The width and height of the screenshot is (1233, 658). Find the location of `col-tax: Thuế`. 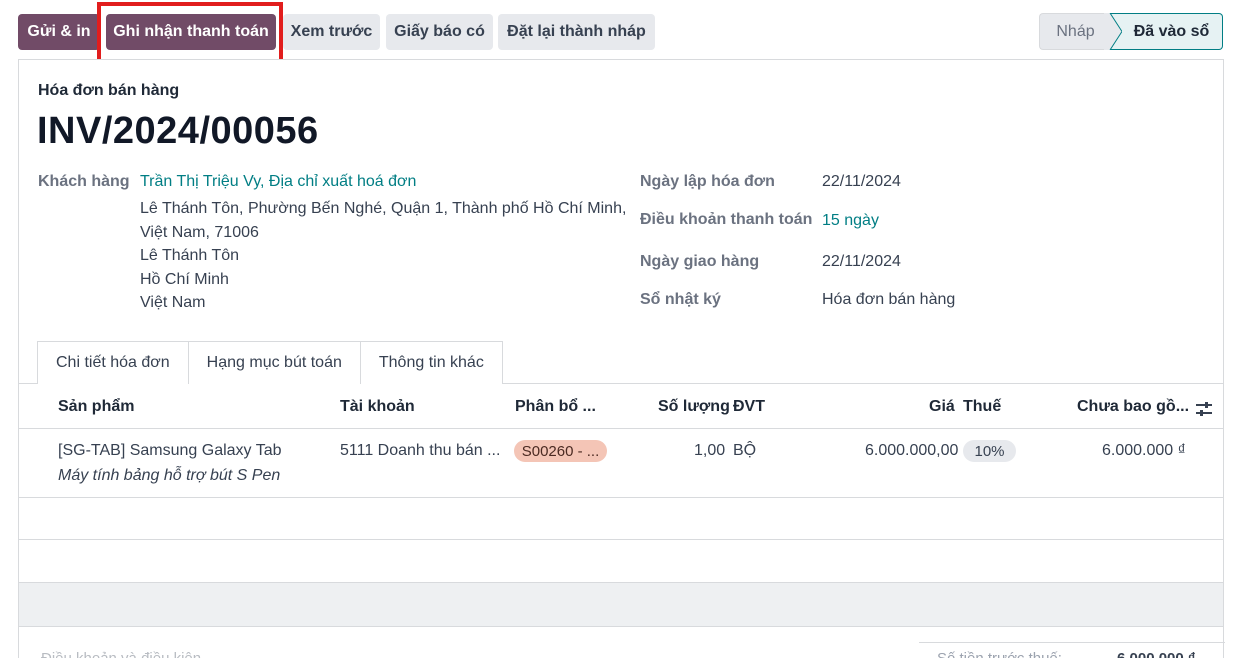

col-tax: Thuế is located at coordinates (982, 407).